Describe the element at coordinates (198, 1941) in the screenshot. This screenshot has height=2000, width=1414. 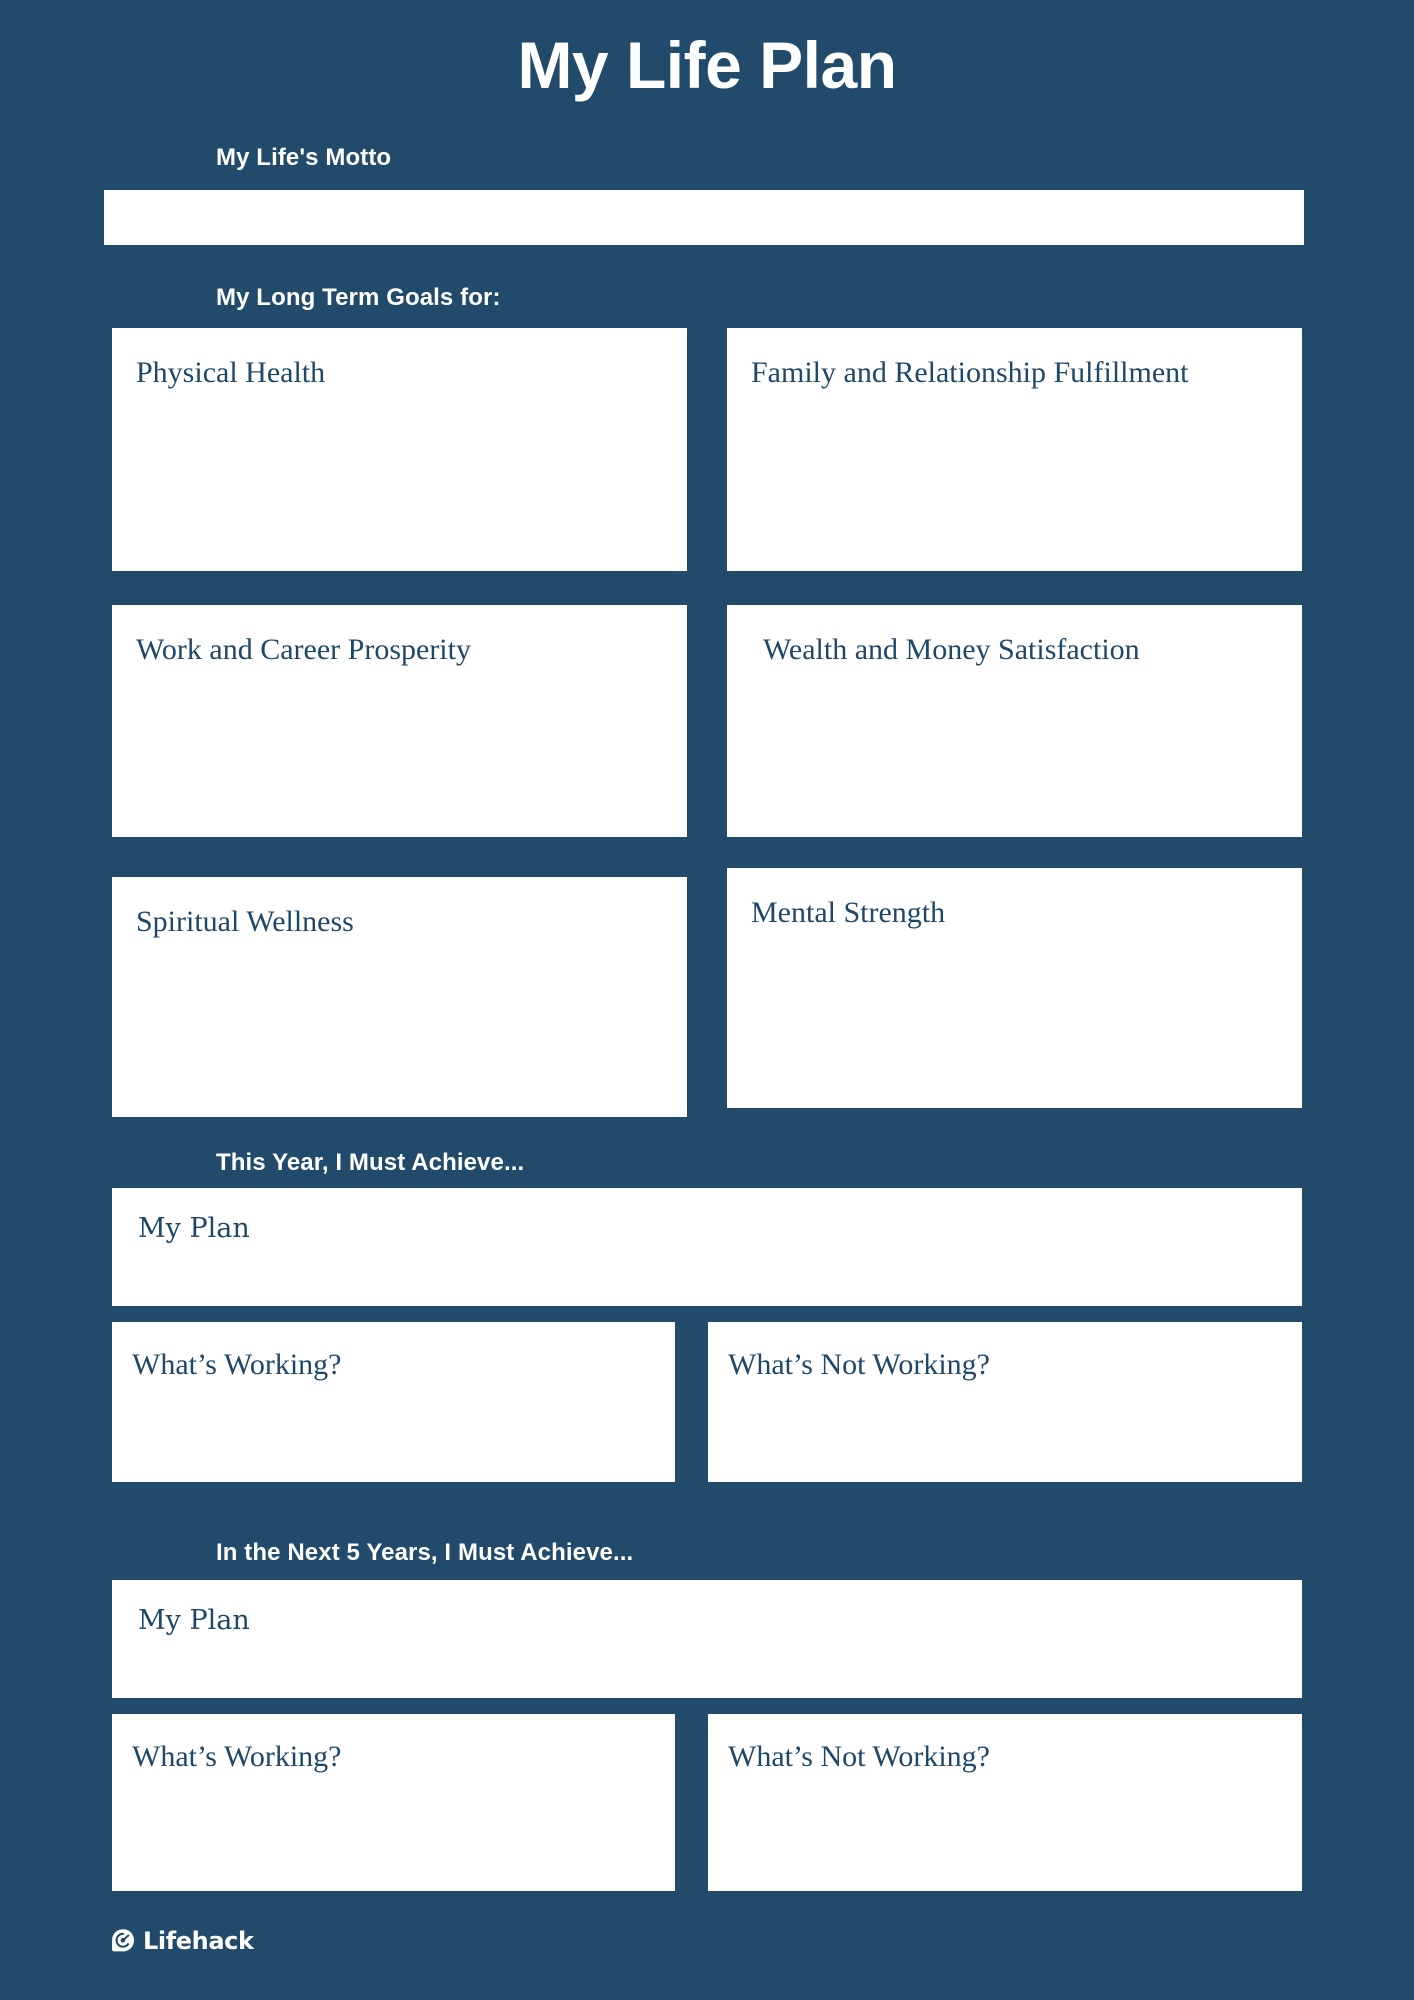
I see `footer-brand-name: Lifehack` at that location.